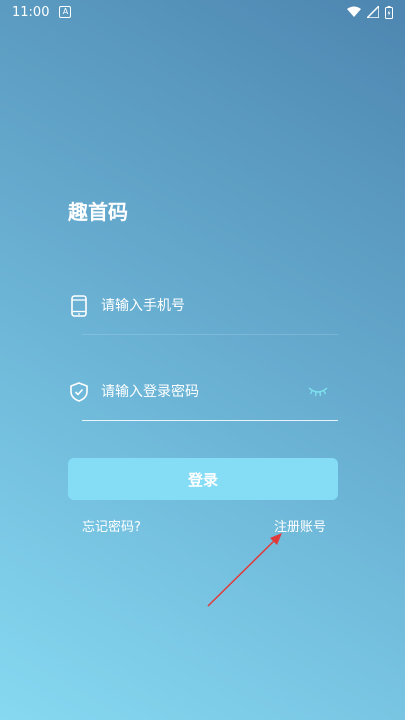  I want to click on annotation-arrow, so click(244, 570).